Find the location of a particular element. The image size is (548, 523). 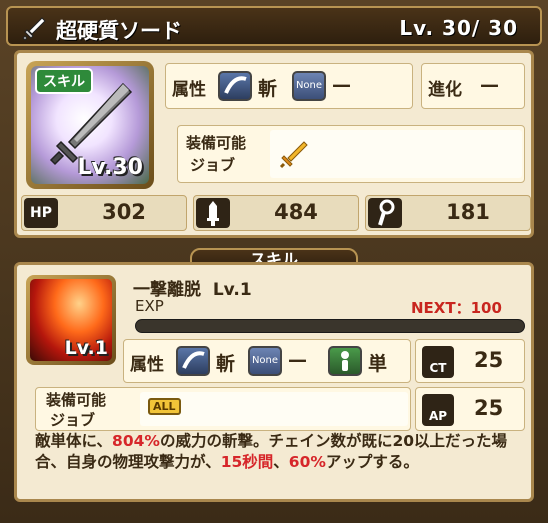

skill-attribute-cell: 属性 斬 None — 単 is located at coordinates (267, 361).